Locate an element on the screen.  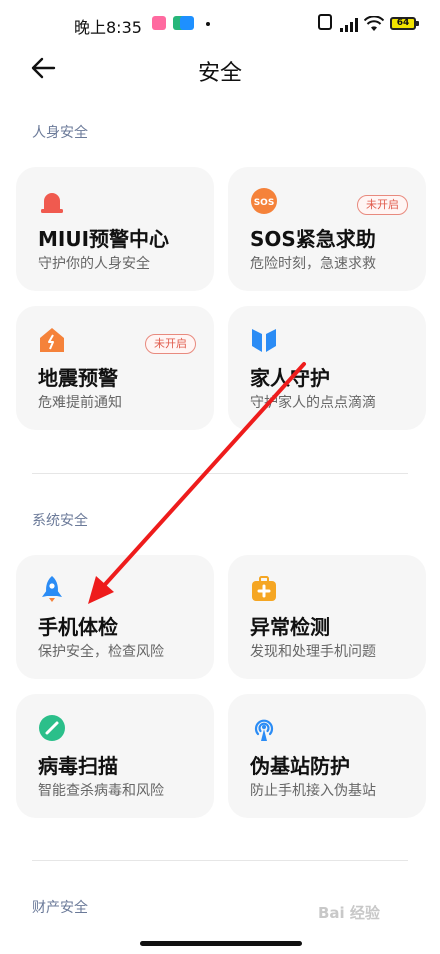
nfc-icon is located at coordinates (325, 22).